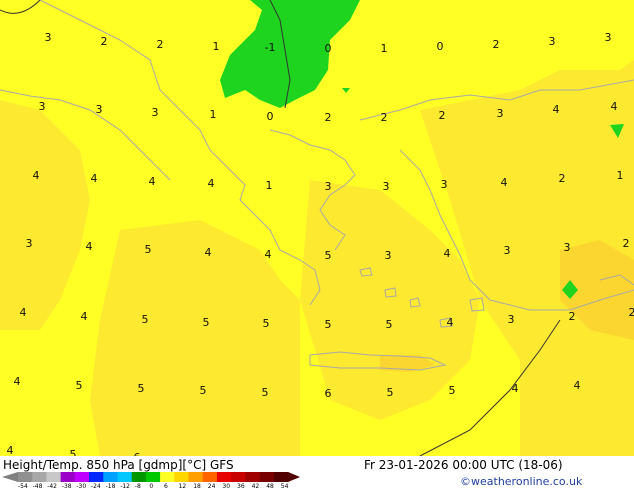 The width and height of the screenshot is (634, 490). What do you see at coordinates (211, 486) in the screenshot?
I see `scale-tick-label: 24` at bounding box center [211, 486].